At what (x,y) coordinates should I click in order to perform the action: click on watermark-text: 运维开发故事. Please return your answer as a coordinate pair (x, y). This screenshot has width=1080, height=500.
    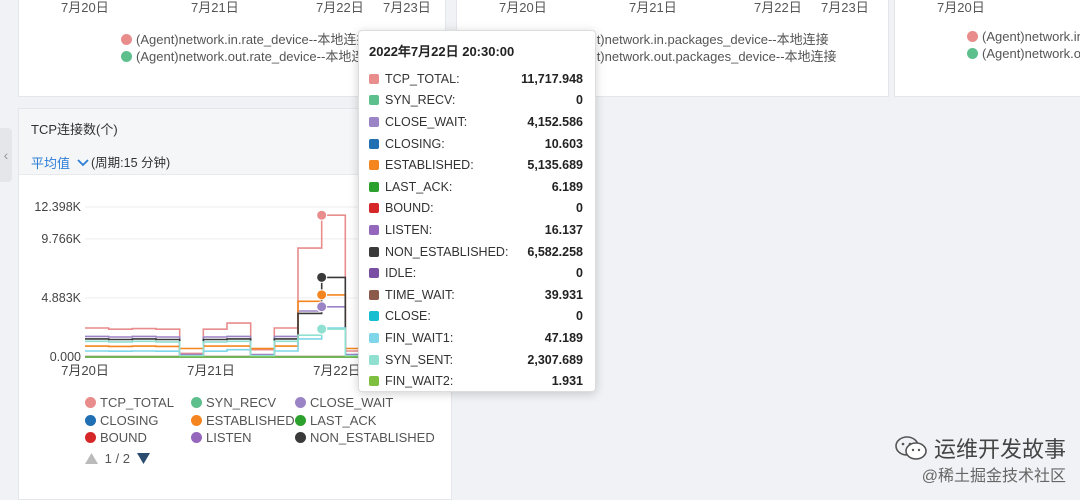
    Looking at the image, I should click on (999, 449).